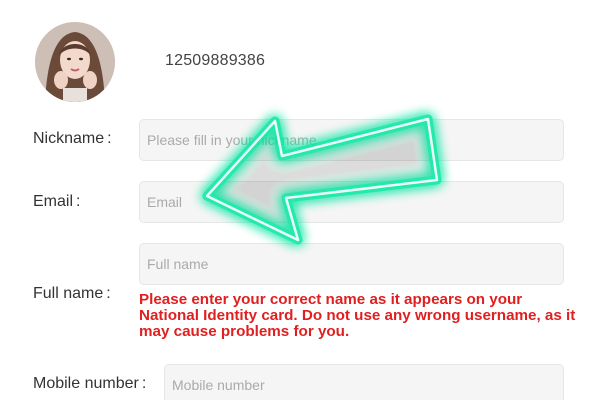  What do you see at coordinates (144, 383) in the screenshot?
I see `mobile-label-colon: :` at bounding box center [144, 383].